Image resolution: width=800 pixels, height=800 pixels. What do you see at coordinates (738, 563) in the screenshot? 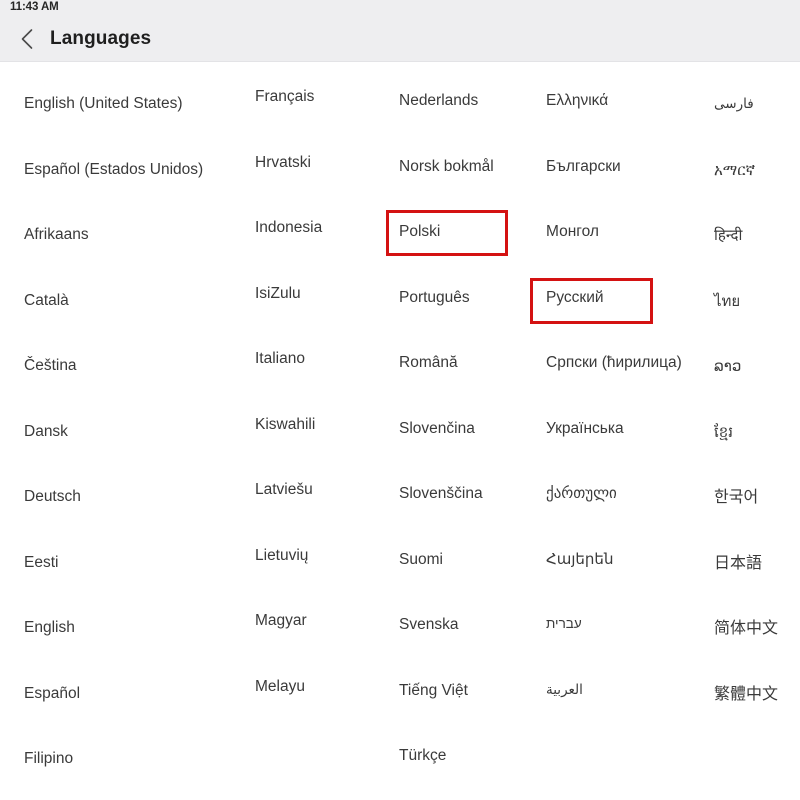
I see `language-item: 日本語` at bounding box center [738, 563].